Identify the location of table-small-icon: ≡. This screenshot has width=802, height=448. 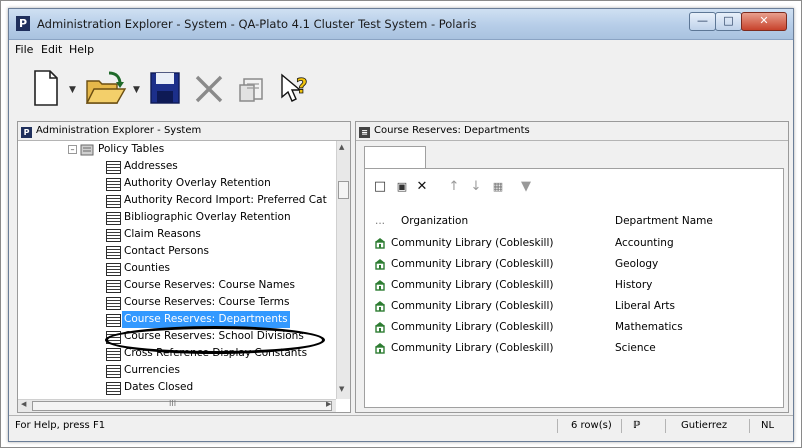
(364, 132).